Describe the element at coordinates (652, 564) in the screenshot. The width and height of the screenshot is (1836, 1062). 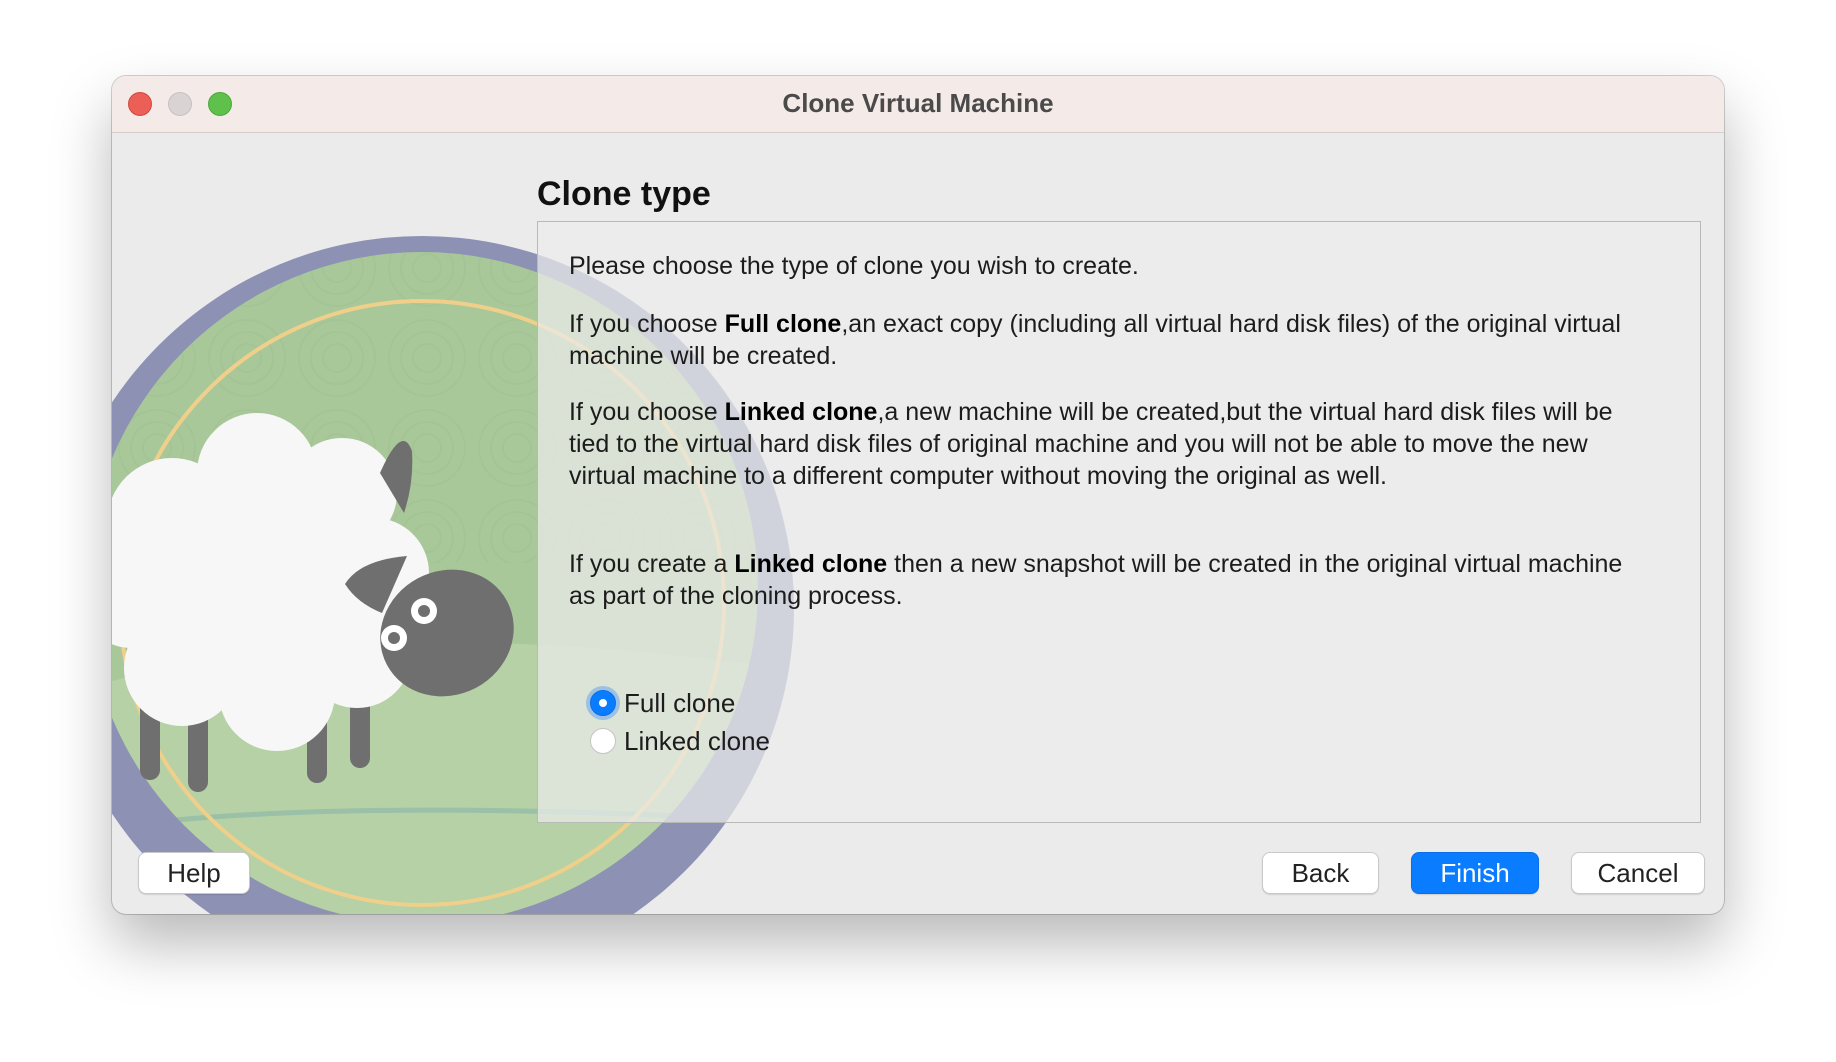
I see `snapshot-desc-prefix: If you create a` at that location.